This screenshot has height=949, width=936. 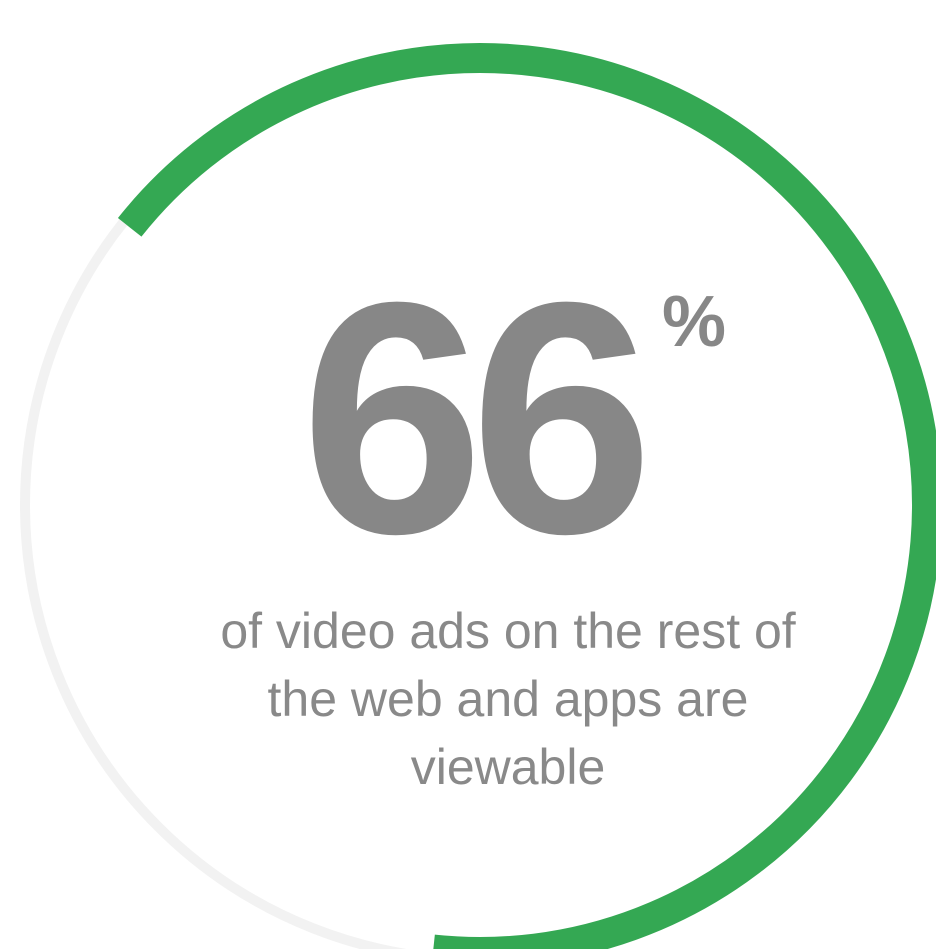 I want to click on caption-line: viewable, so click(x=508, y=767).